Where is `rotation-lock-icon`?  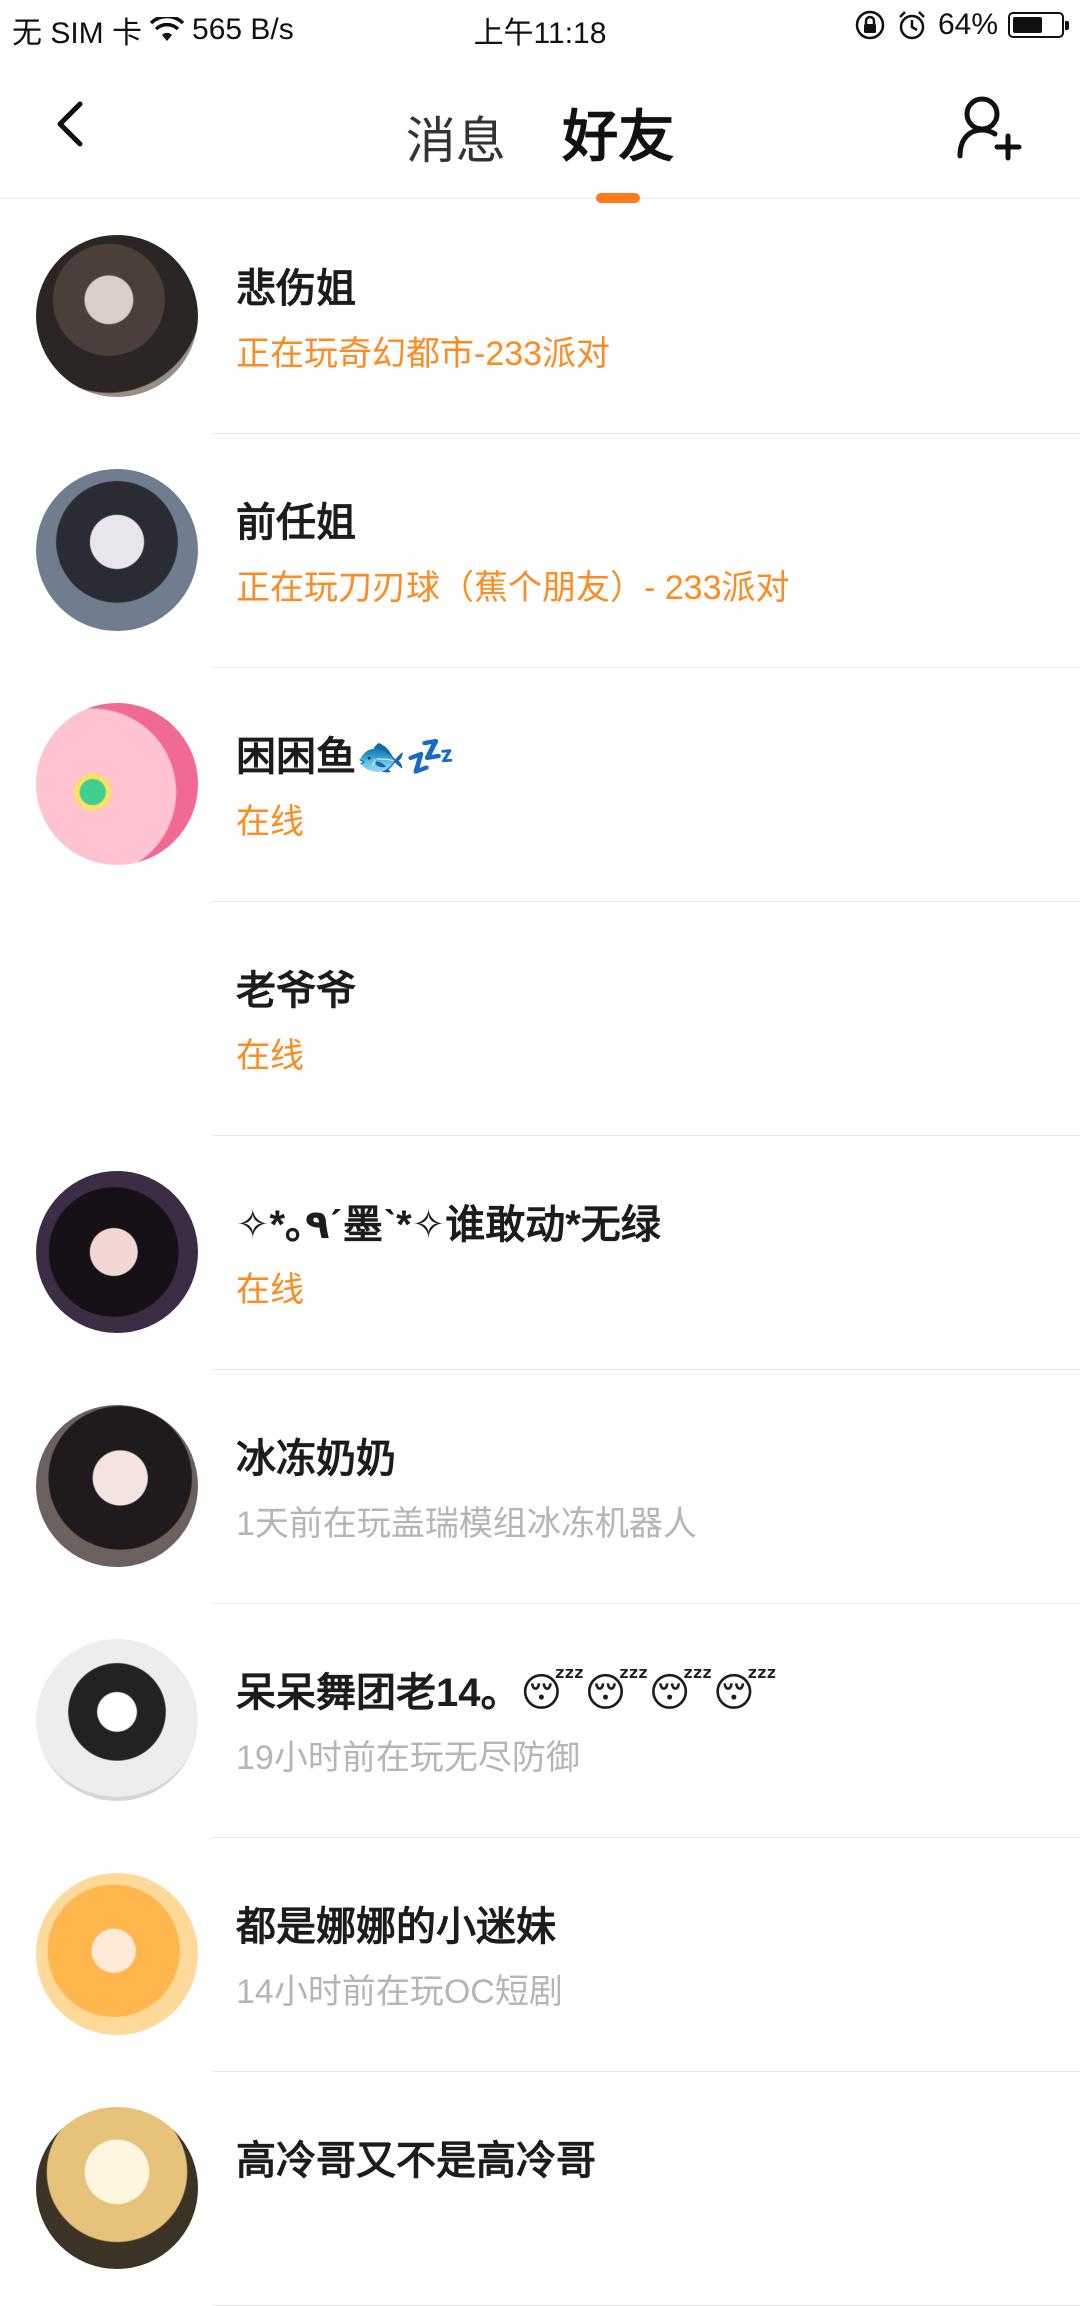
rotation-lock-icon is located at coordinates (870, 25).